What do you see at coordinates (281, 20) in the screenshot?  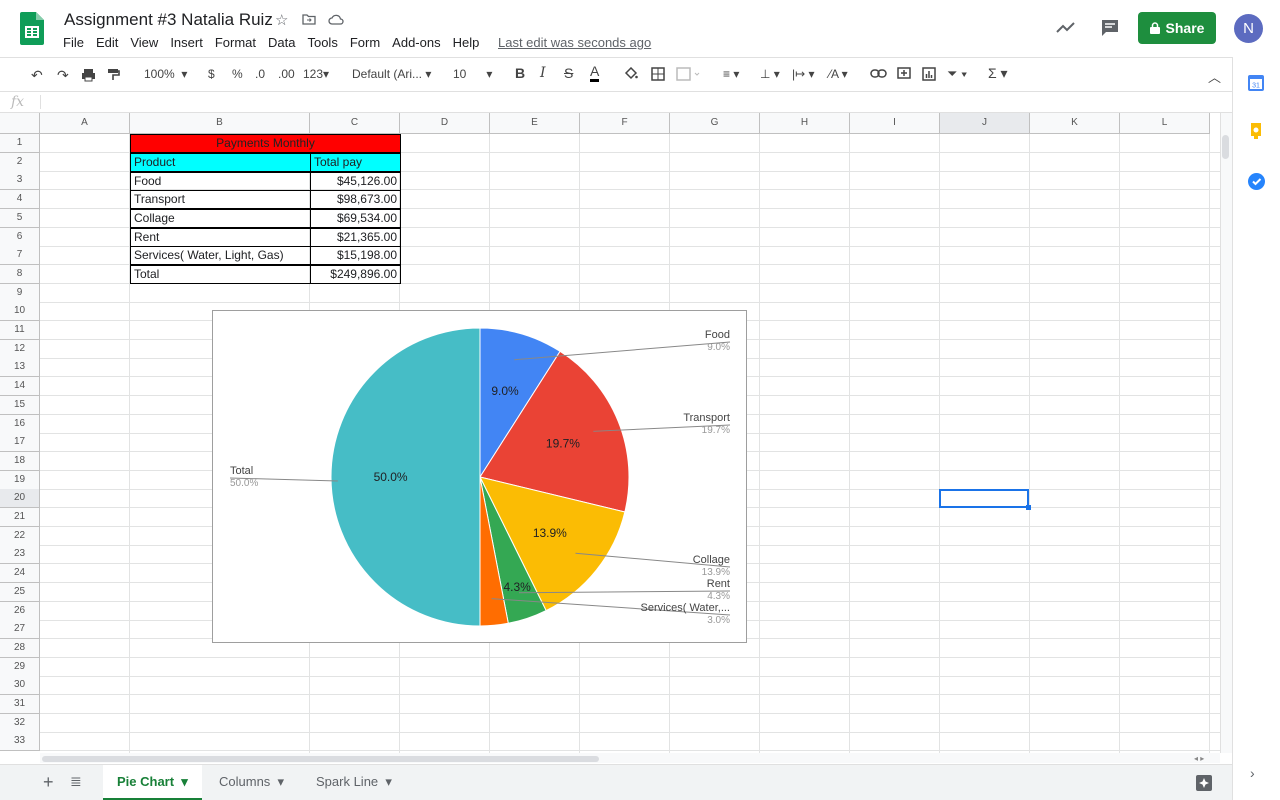 I see `star-icon: ☆` at bounding box center [281, 20].